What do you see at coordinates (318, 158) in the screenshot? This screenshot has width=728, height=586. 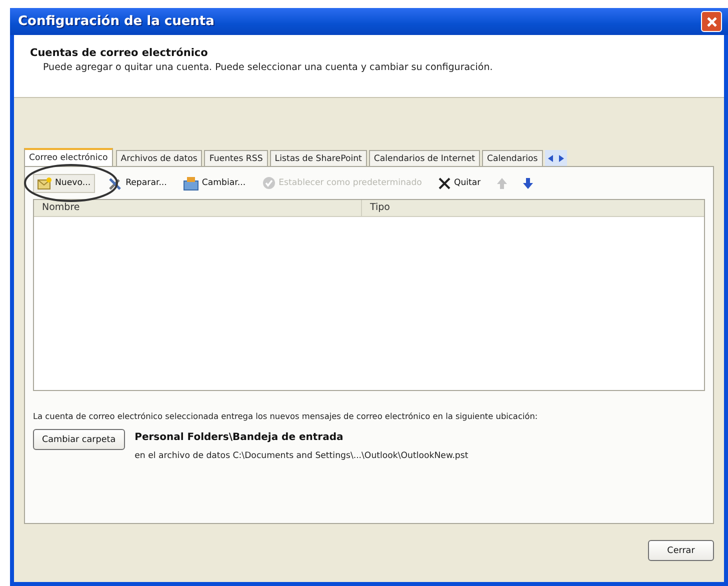 I see `tab: Listas de SharePoint` at bounding box center [318, 158].